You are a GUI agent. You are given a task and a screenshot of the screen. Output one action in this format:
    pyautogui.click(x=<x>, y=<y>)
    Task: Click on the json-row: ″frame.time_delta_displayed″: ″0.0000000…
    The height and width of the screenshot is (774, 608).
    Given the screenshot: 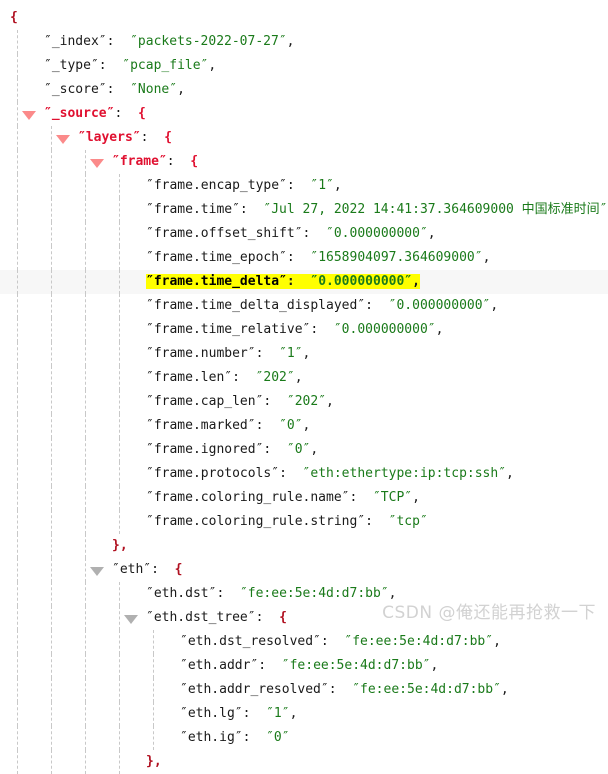 What is the action you would take?
    pyautogui.click(x=304, y=306)
    